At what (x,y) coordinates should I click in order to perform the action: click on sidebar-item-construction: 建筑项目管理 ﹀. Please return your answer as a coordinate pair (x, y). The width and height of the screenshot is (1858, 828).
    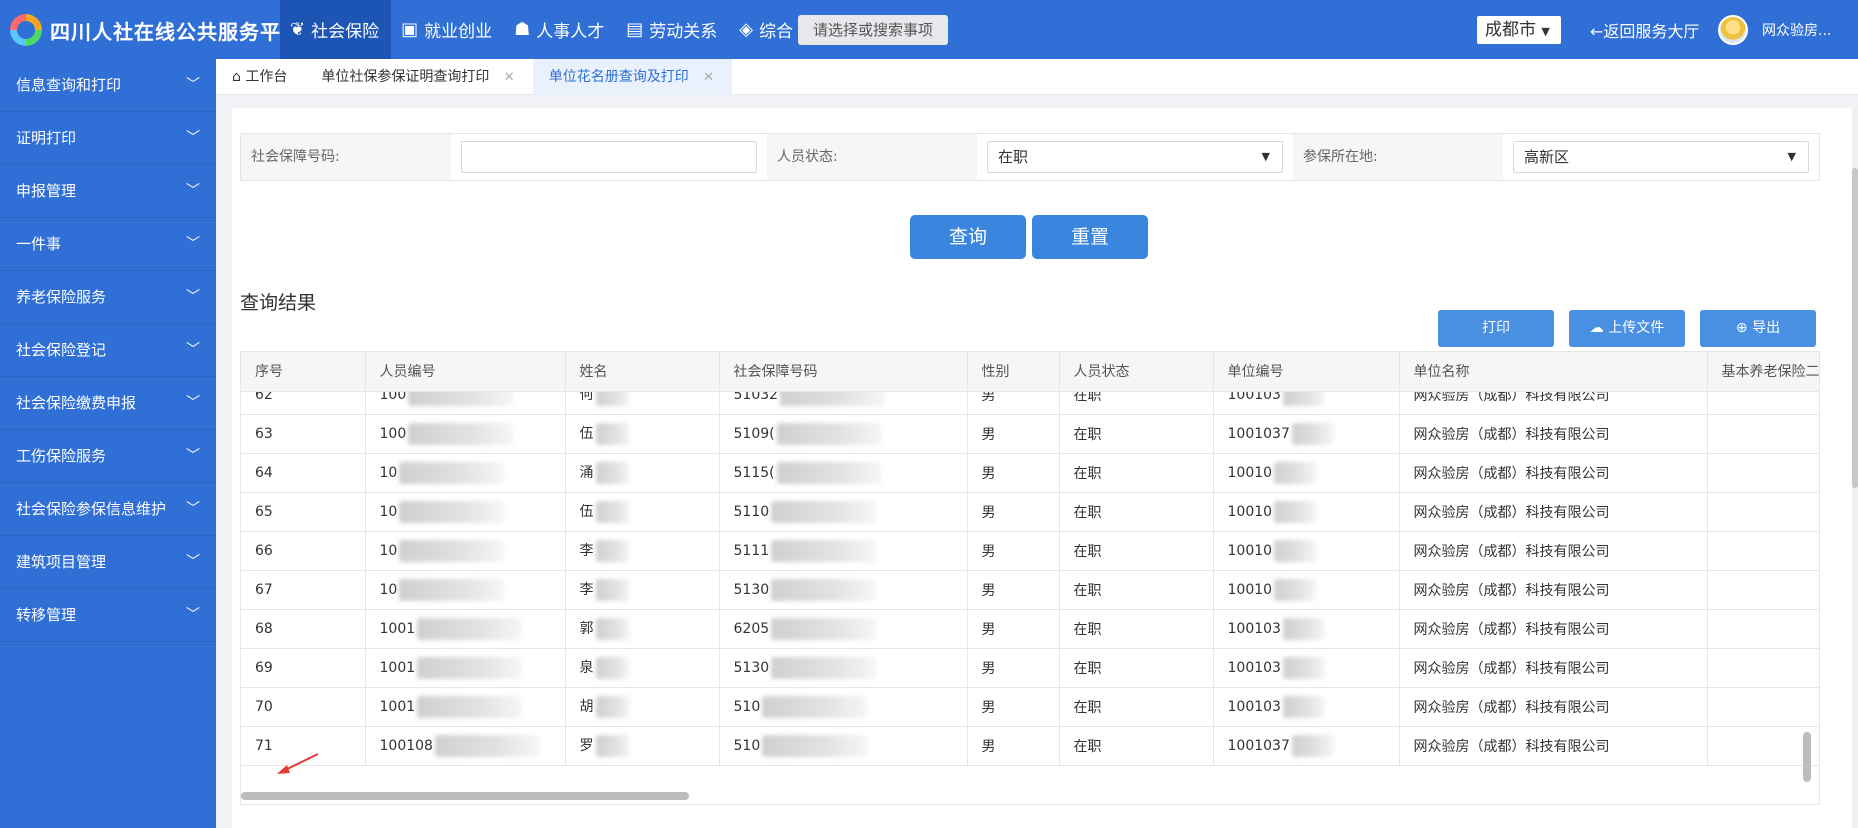
    Looking at the image, I should click on (108, 562).